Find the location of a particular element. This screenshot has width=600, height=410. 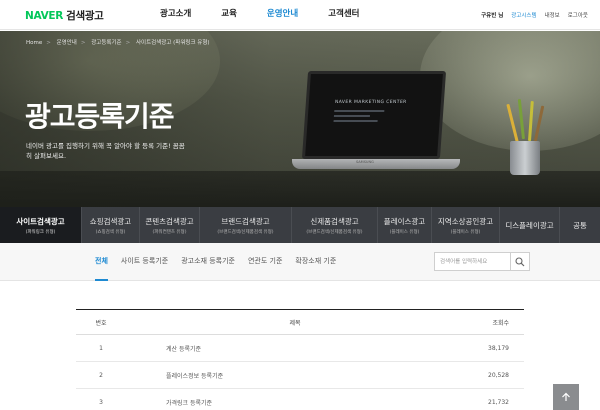

nav-item-customer-center: 고객센터 is located at coordinates (343, 15).